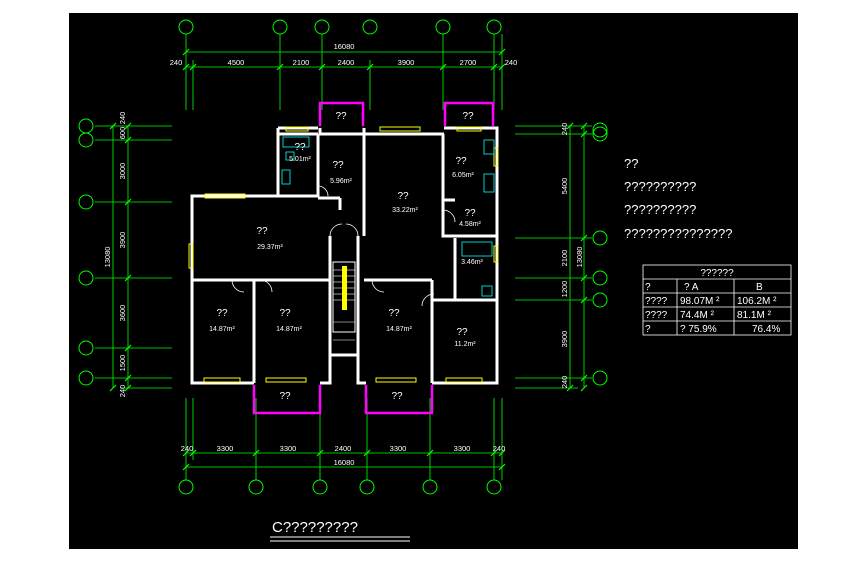 This screenshot has height=562, width=867. Describe the element at coordinates (122, 313) in the screenshot. I see `left-dim: 3600` at that location.